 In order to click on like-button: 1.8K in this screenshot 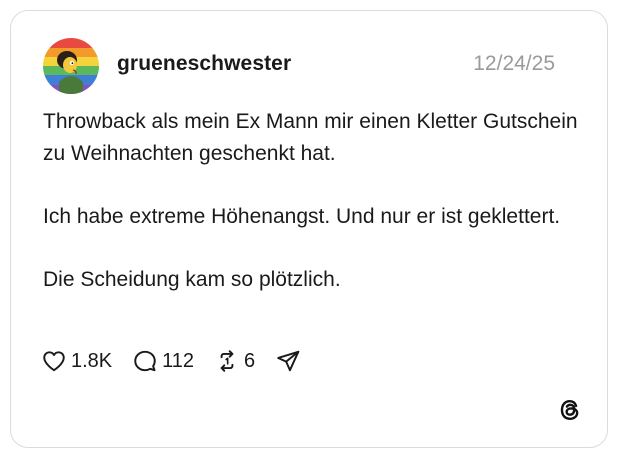, I will do `click(76, 361)`.